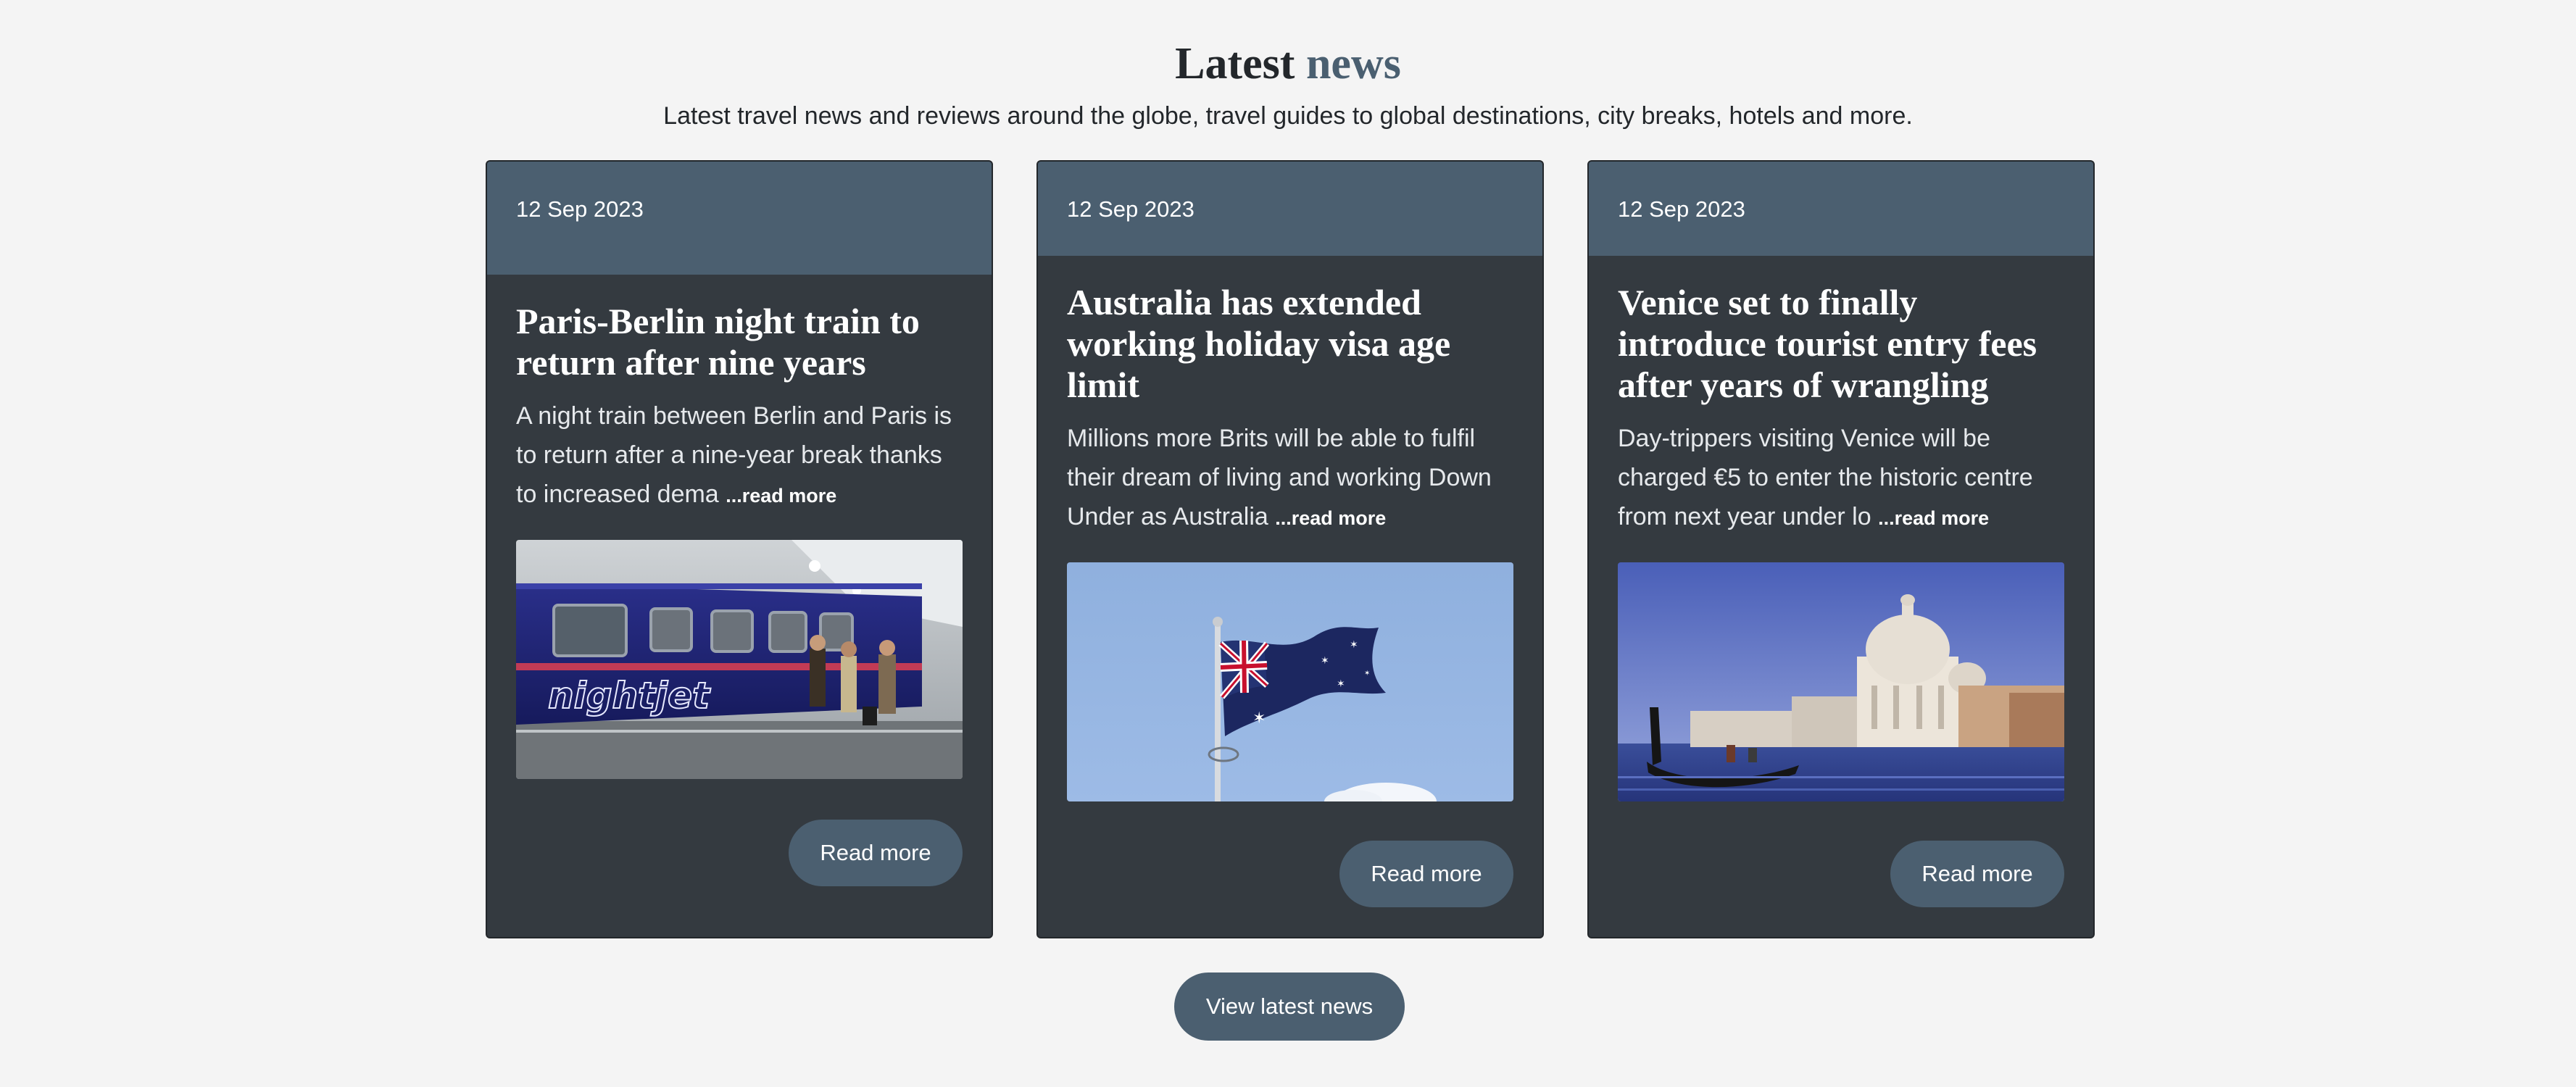 This screenshot has height=1087, width=2576. What do you see at coordinates (739, 660) in the screenshot?
I see `night-train-image: nightjet` at bounding box center [739, 660].